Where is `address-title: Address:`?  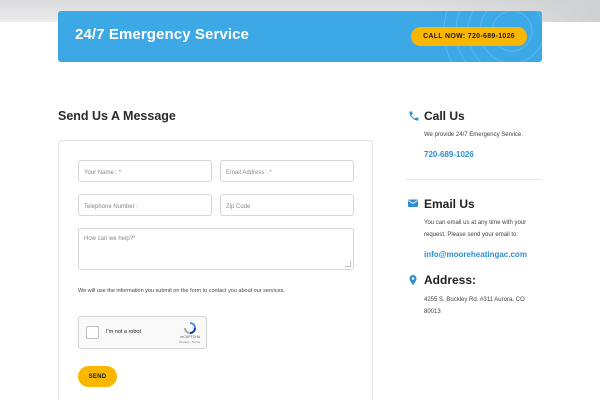 address-title: Address: is located at coordinates (450, 280).